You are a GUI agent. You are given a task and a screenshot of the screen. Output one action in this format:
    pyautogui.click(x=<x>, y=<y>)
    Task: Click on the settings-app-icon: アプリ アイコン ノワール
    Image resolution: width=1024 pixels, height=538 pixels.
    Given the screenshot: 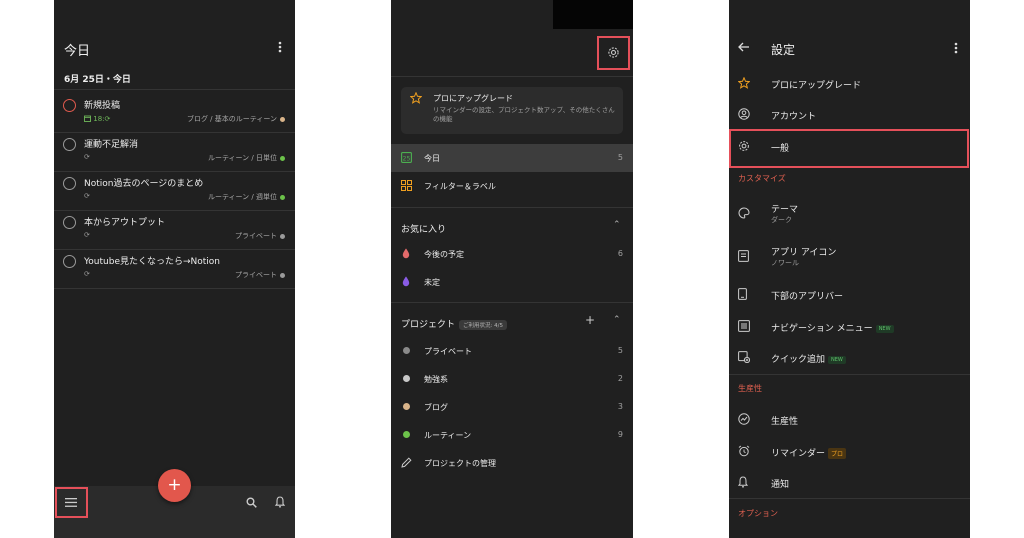 What is the action you would take?
    pyautogui.click(x=849, y=257)
    